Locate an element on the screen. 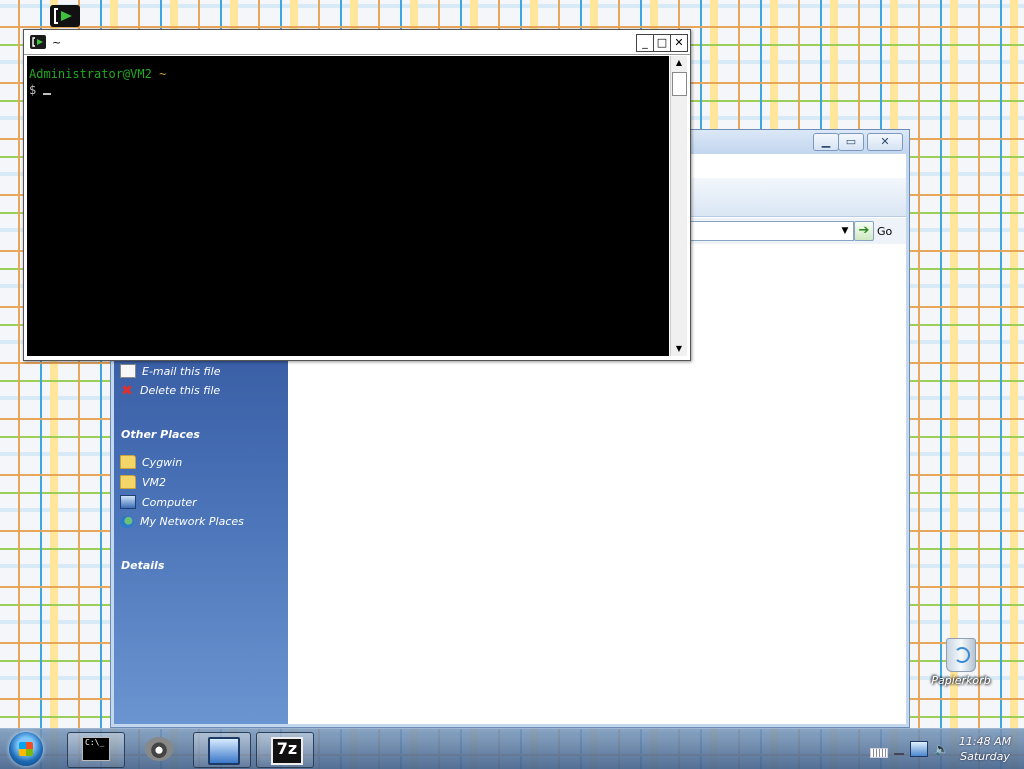  cygwin-desktop-icon is located at coordinates (65, 16).